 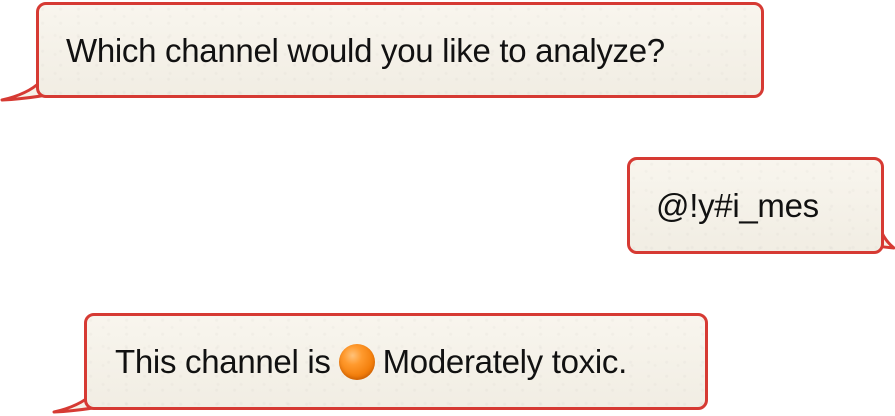 What do you see at coordinates (223, 361) in the screenshot?
I see `message-text-prefix: This channel is` at bounding box center [223, 361].